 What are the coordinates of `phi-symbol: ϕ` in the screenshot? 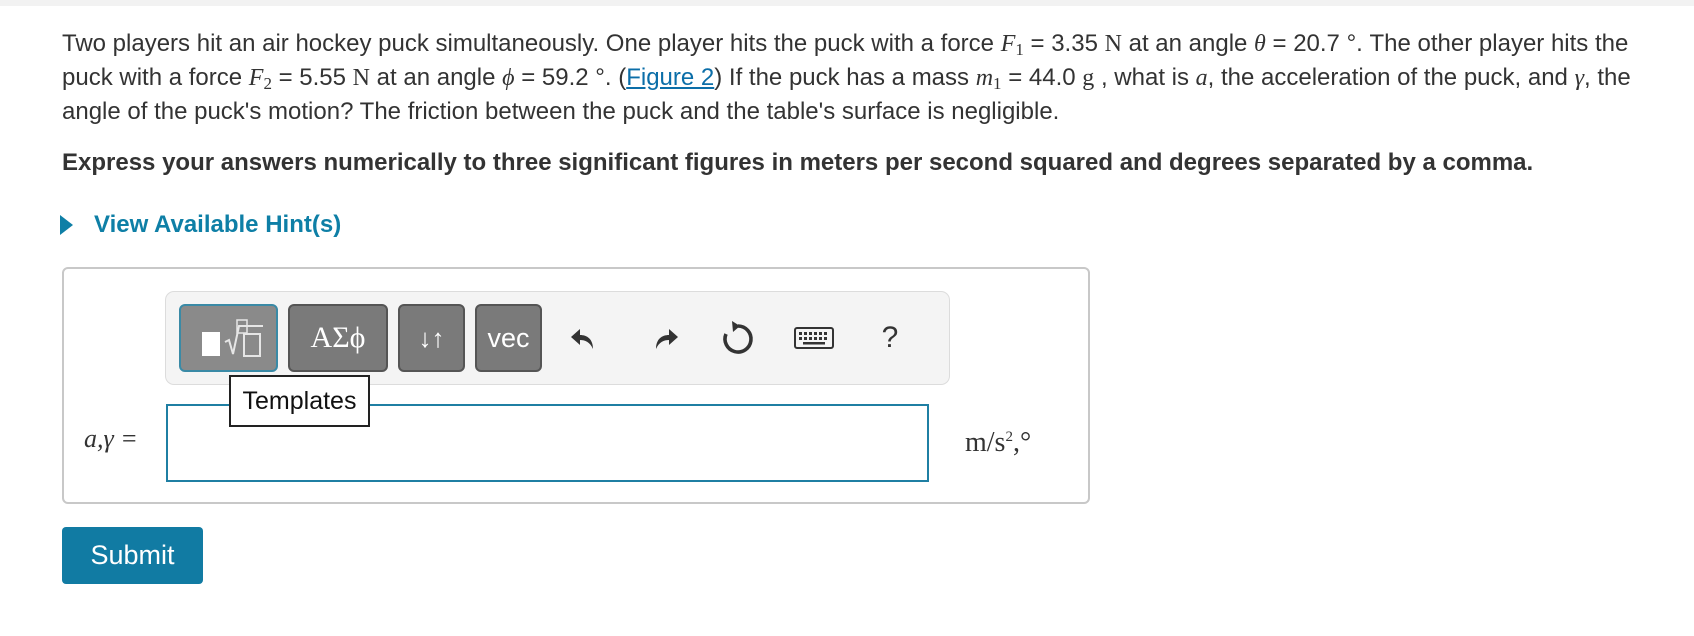 It's located at (508, 78).